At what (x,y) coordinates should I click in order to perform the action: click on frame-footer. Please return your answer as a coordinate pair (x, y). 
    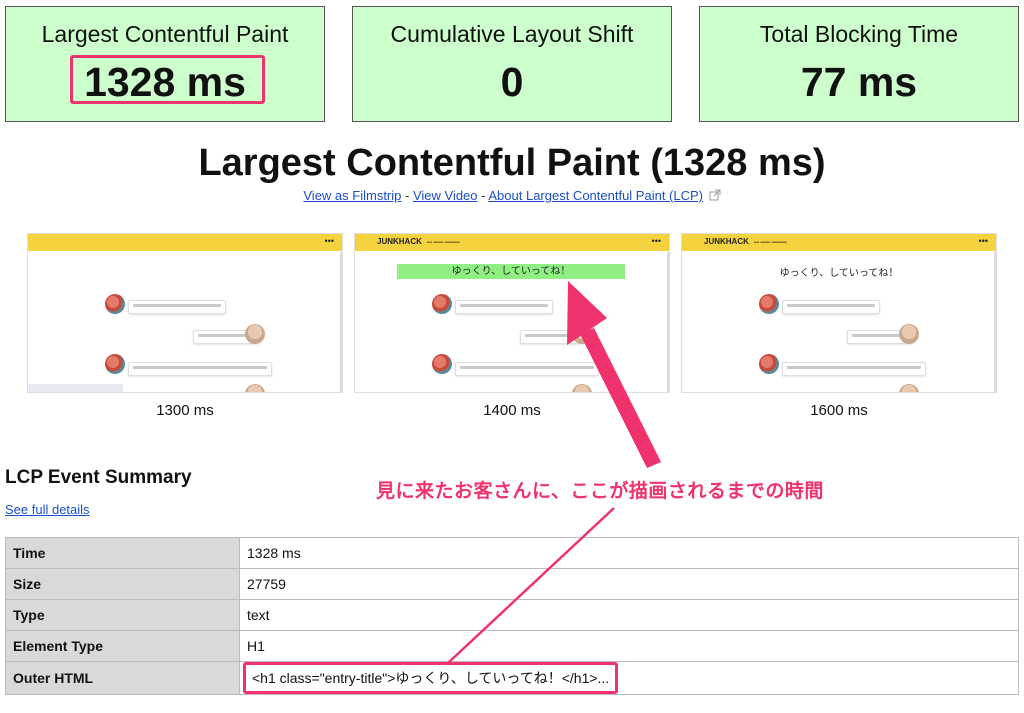
    Looking at the image, I should click on (75, 388).